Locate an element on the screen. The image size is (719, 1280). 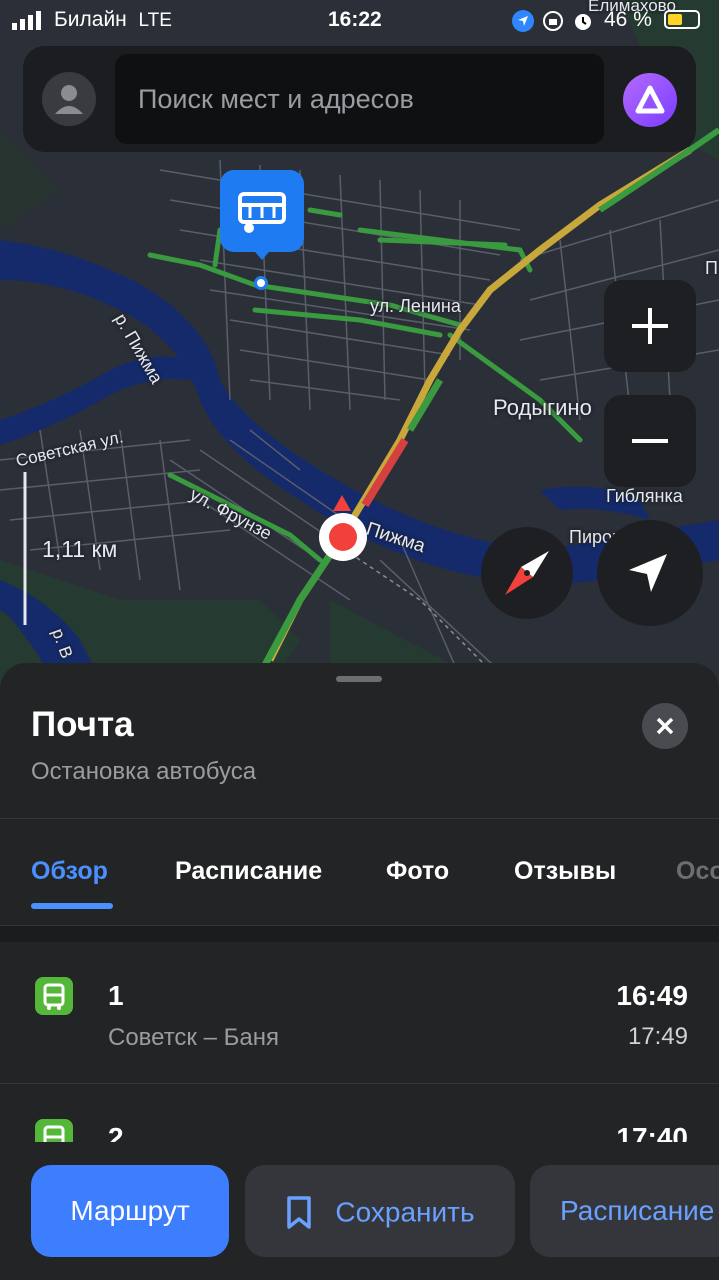
tab-reviews: Отзывы is located at coordinates (565, 871).